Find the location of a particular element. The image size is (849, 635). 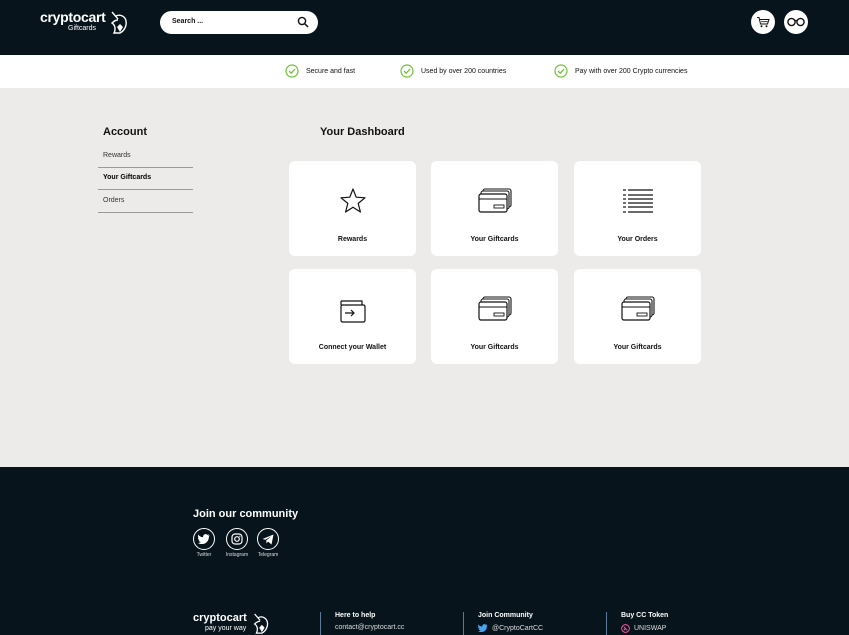

feature-label: Secure and fast is located at coordinates (331, 71).